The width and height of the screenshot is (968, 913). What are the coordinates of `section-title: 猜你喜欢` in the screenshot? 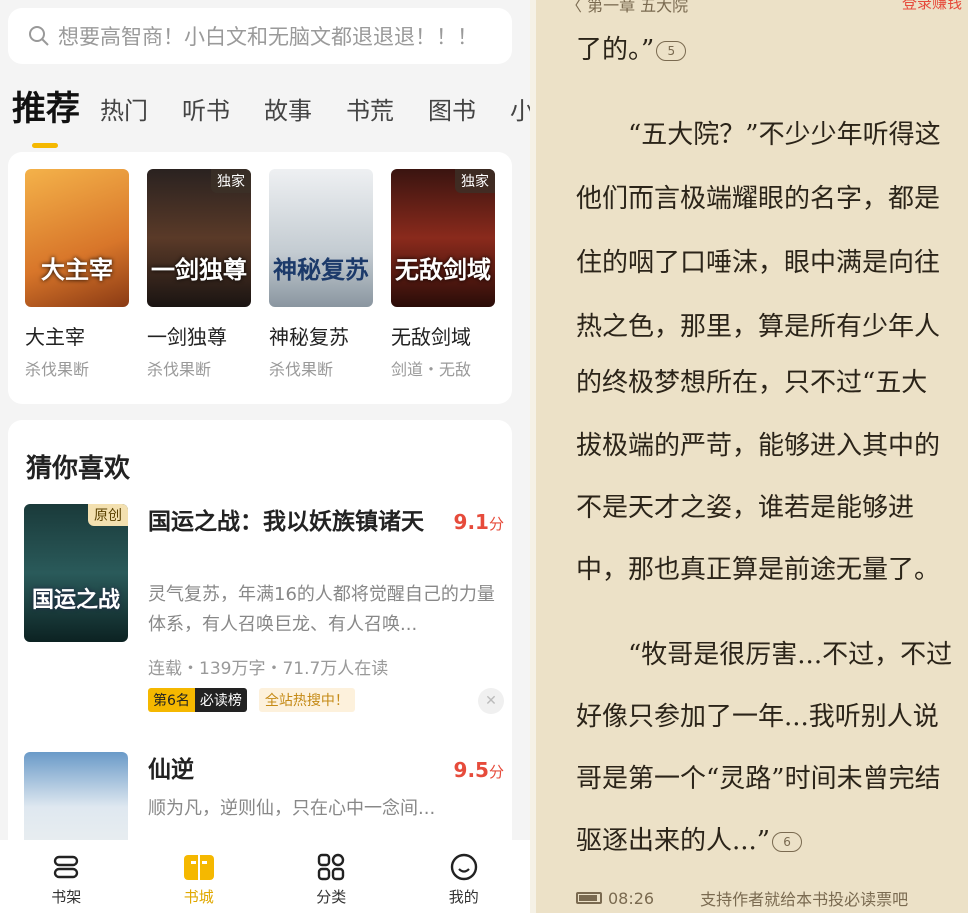 It's located at (78, 469).